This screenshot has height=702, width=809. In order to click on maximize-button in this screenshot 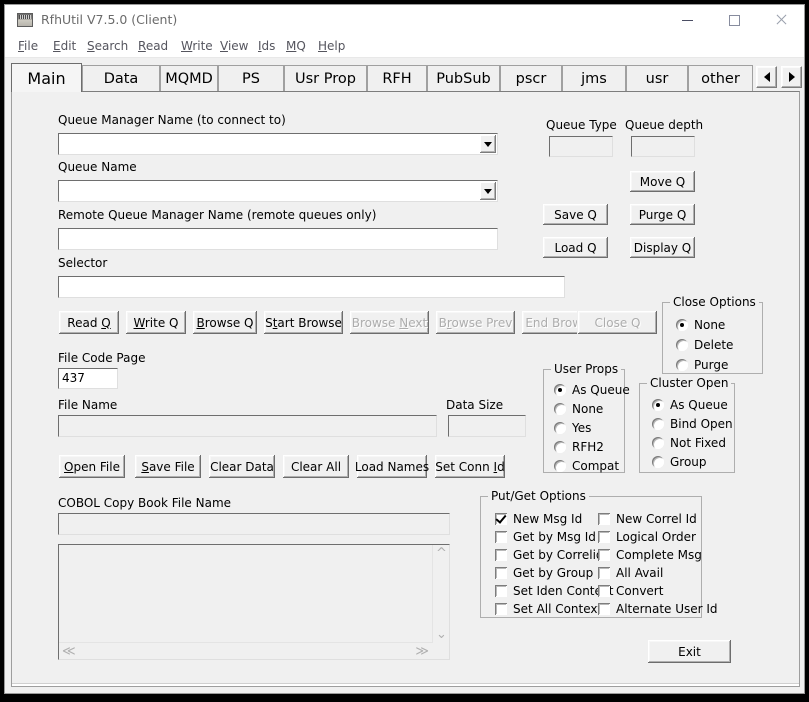, I will do `click(734, 20)`.